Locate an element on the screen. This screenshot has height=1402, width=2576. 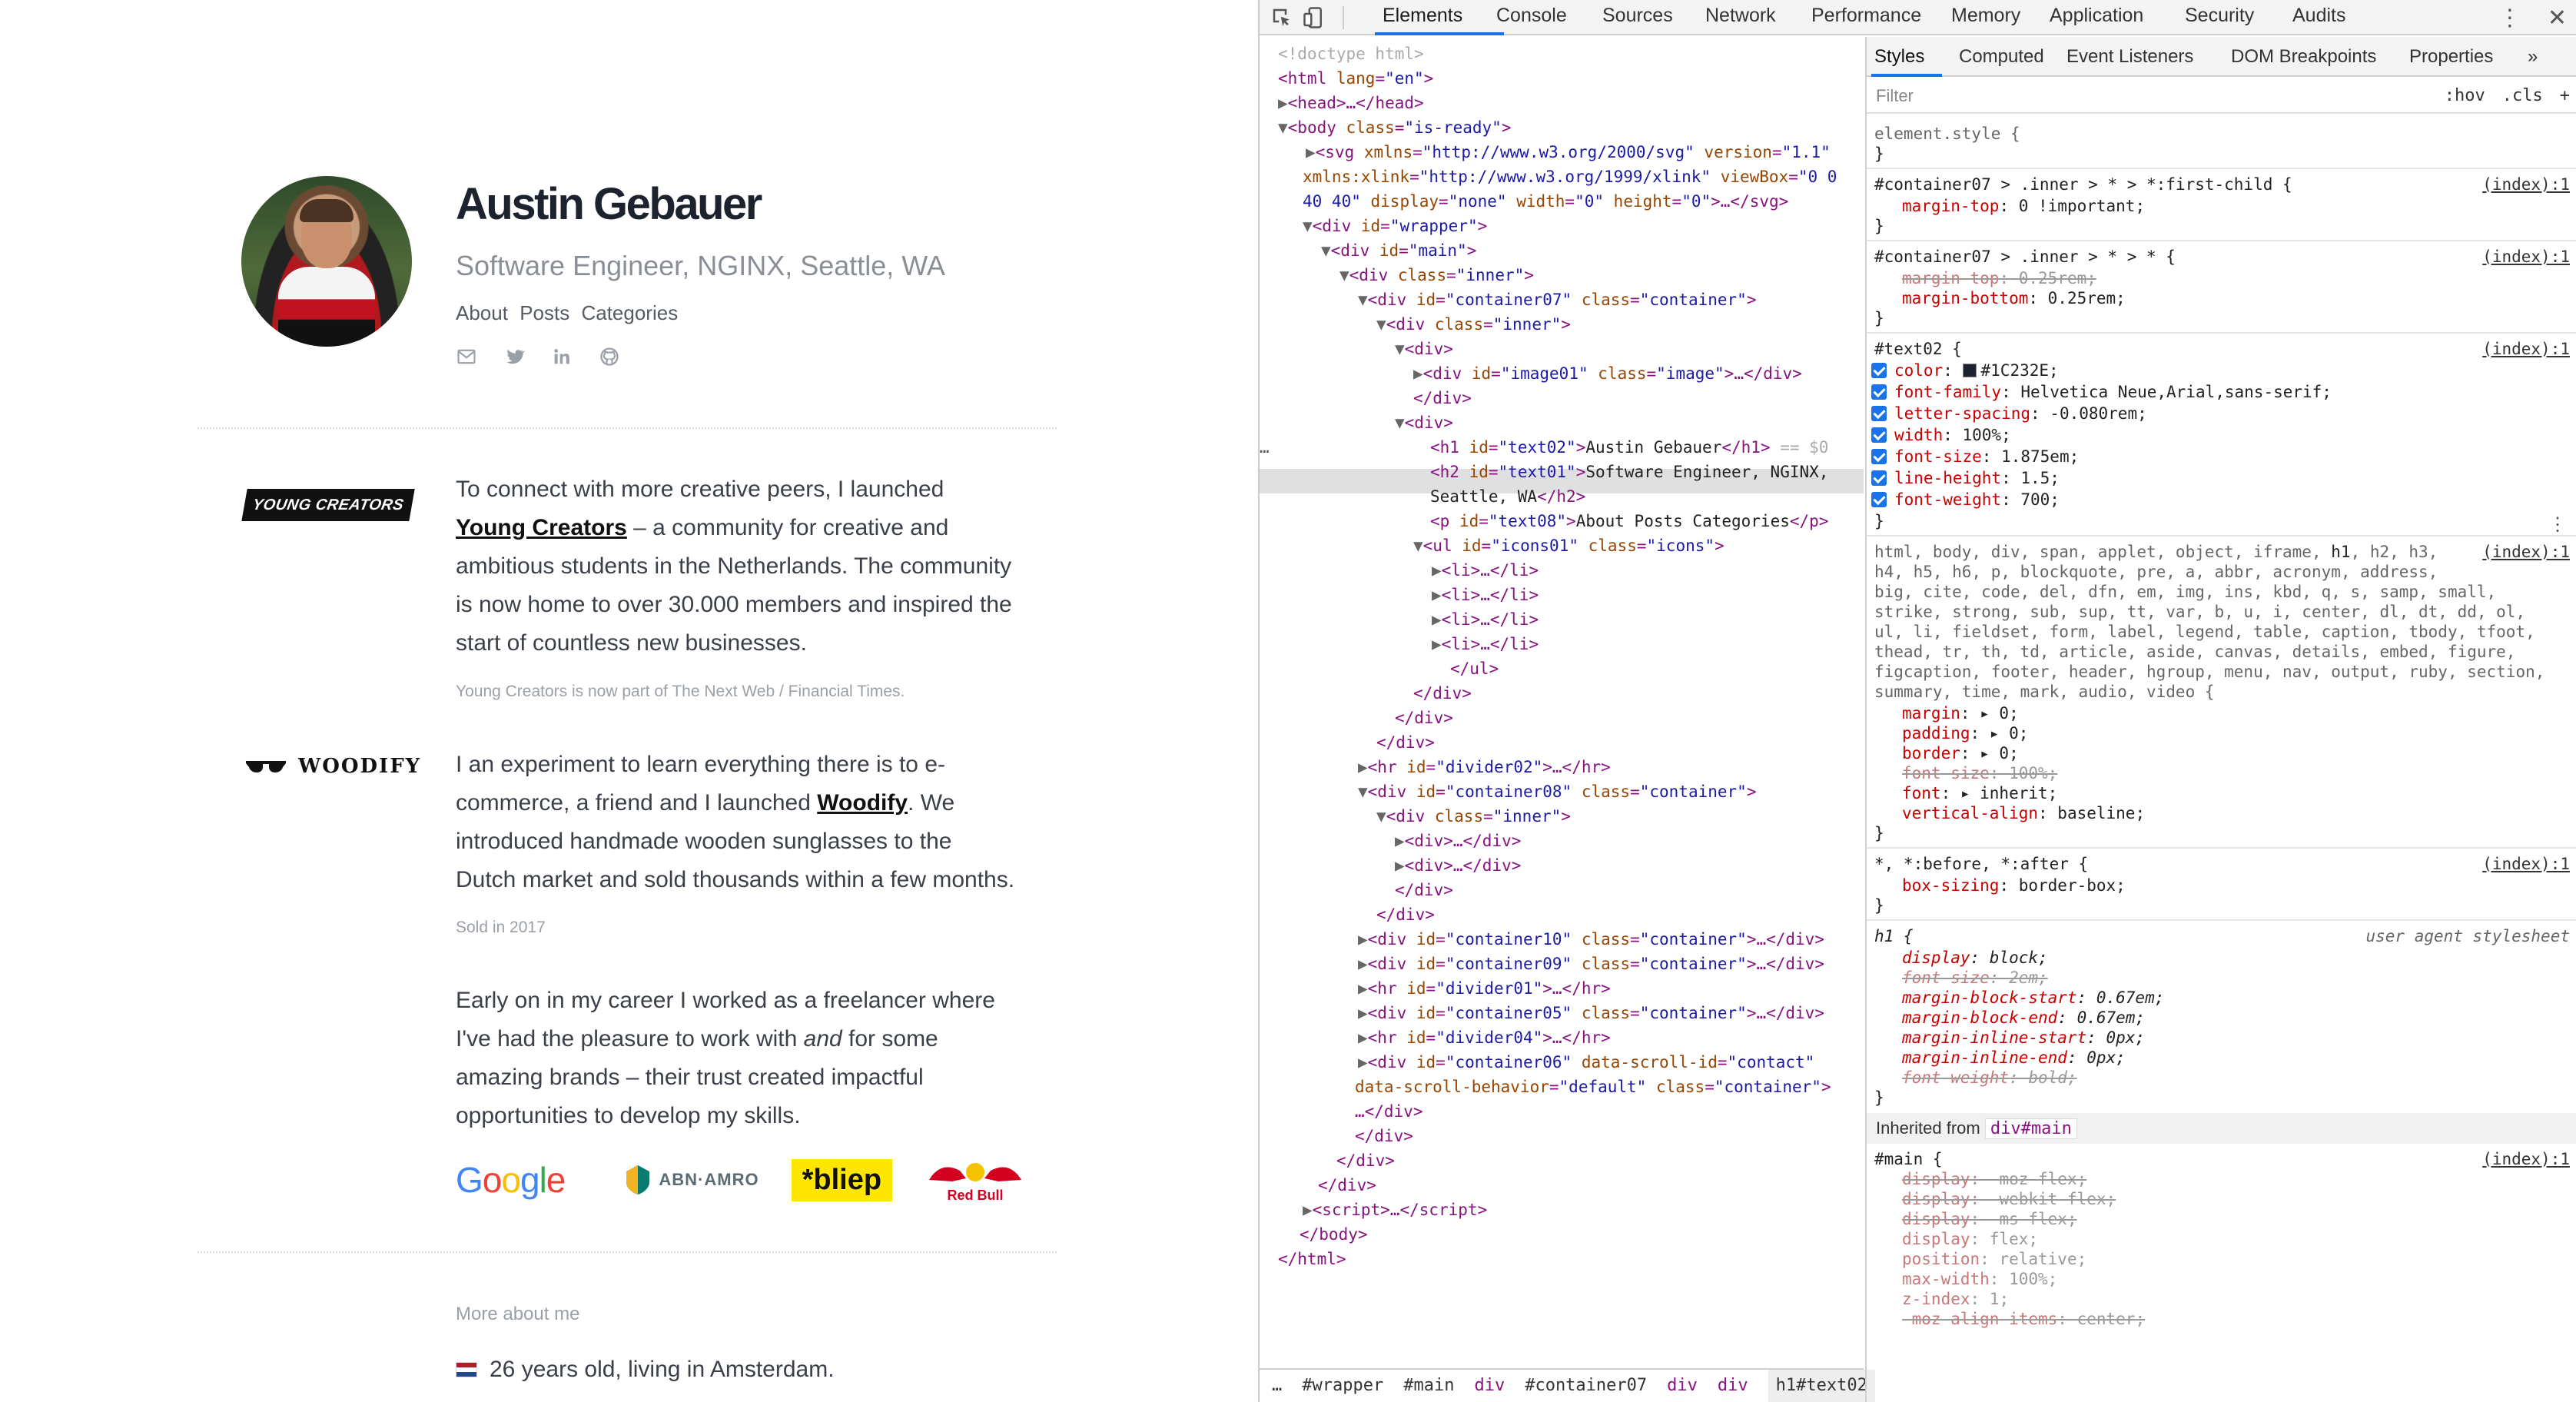
nav-posts: Posts is located at coordinates (544, 312).